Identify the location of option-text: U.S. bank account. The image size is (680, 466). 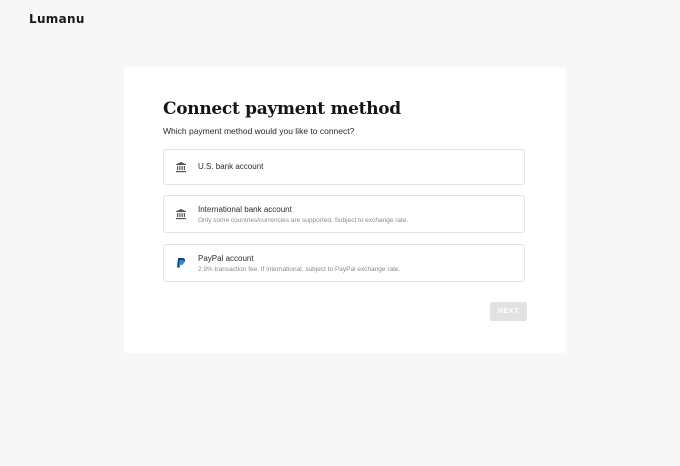
(230, 166).